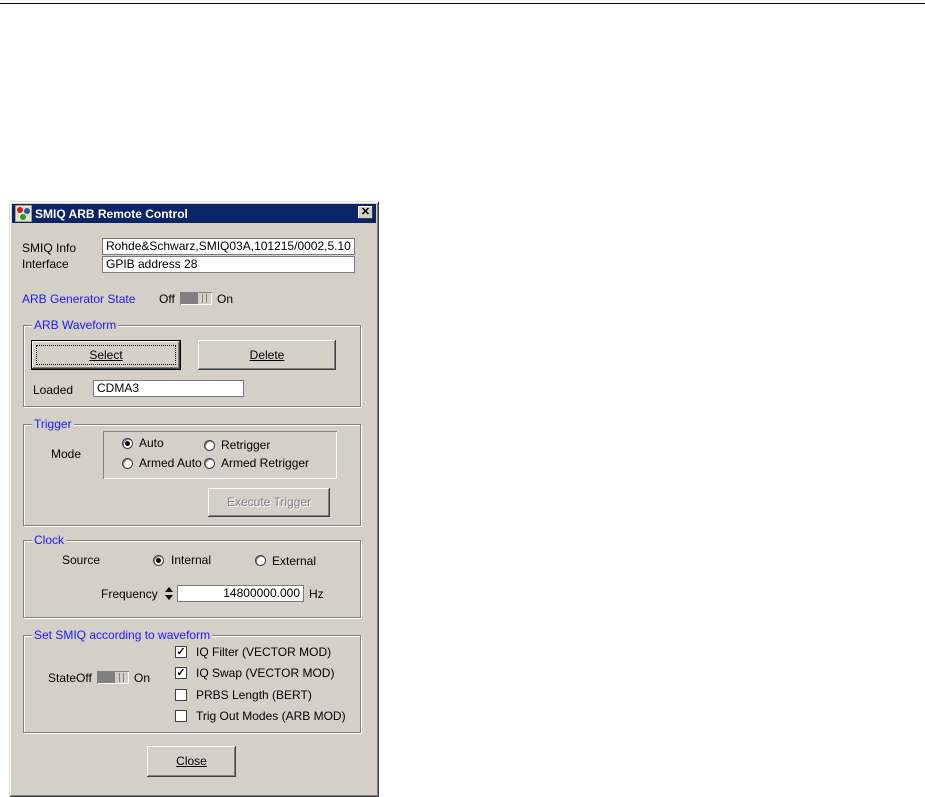 Image resolution: width=925 pixels, height=797 pixels. Describe the element at coordinates (246, 445) in the screenshot. I see `radio-retrigger-label: Retrigger` at that location.